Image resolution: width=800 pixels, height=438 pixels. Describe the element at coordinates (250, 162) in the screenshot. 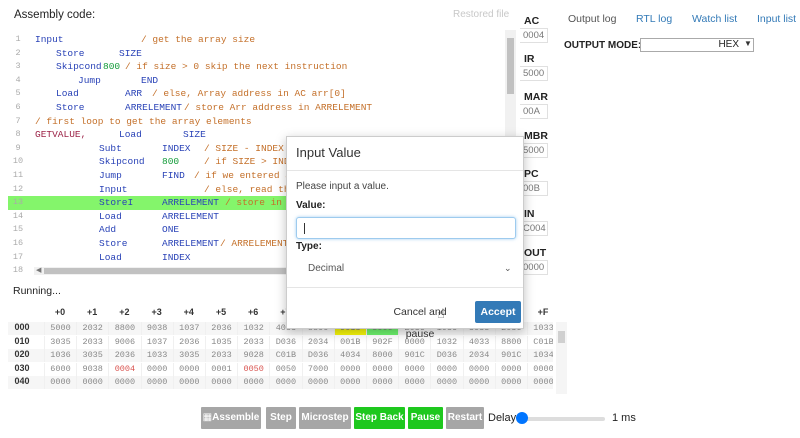

I see `code-token: / if SIZE > INDE` at that location.